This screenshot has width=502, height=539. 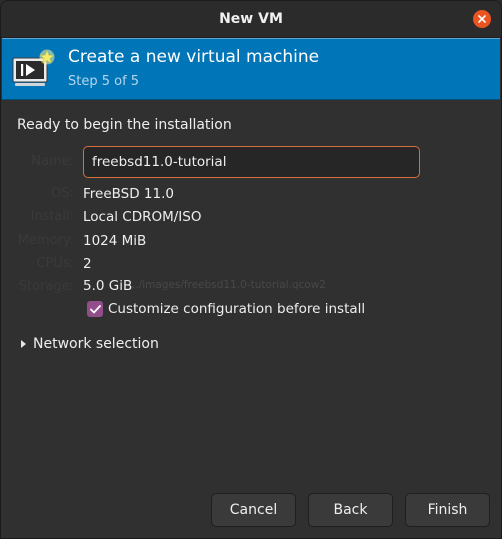 What do you see at coordinates (46, 286) in the screenshot?
I see `storage-label: Storage:` at bounding box center [46, 286].